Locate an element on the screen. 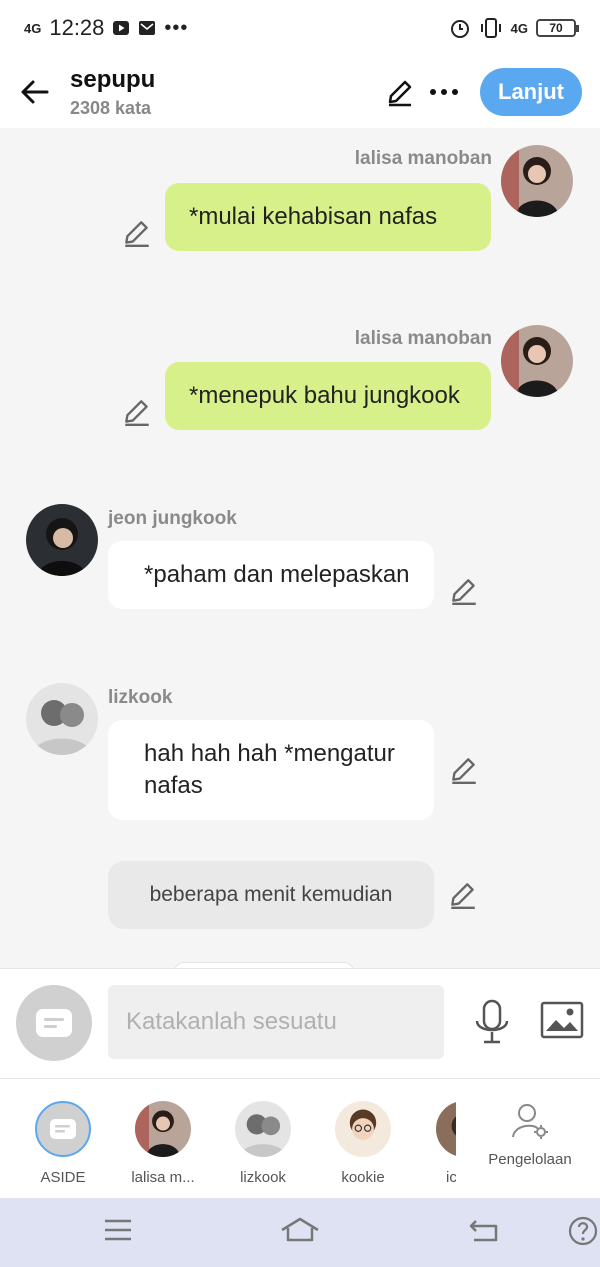 The width and height of the screenshot is (600, 1267). aside-avatar is located at coordinates (63, 1129).